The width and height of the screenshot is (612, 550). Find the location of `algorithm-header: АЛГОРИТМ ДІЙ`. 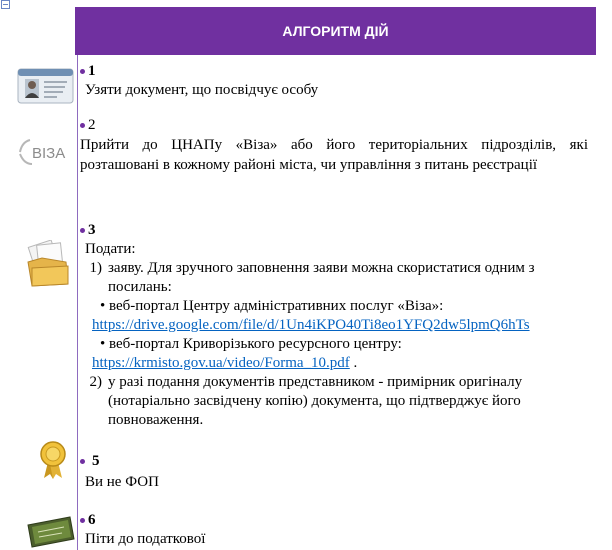

algorithm-header: АЛГОРИТМ ДІЙ is located at coordinates (335, 31).